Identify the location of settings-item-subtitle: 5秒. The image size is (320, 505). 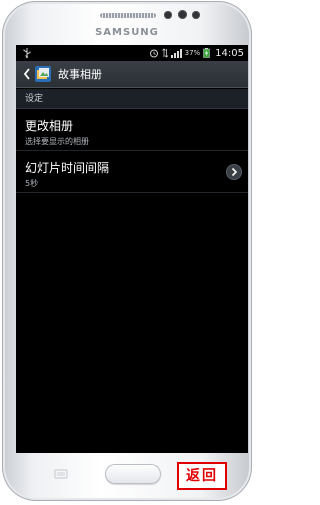
(32, 183).